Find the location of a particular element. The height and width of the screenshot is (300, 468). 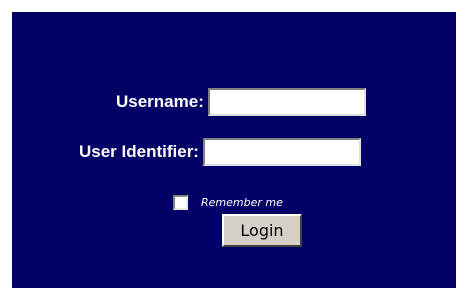

remember-me-label: Remember me is located at coordinates (242, 202).